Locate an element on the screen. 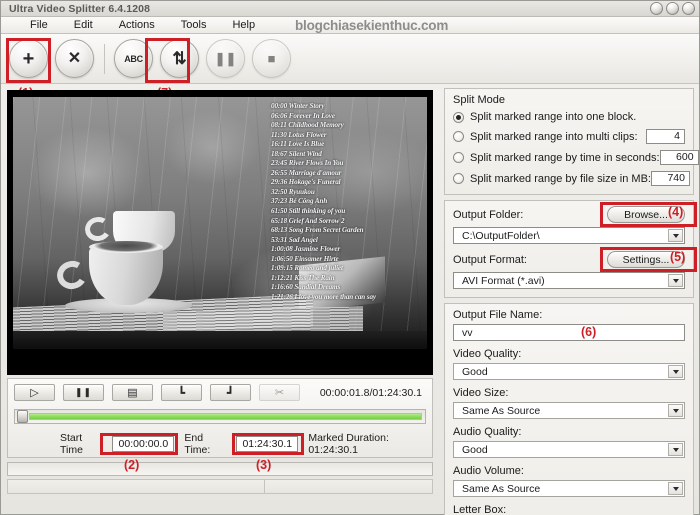 The width and height of the screenshot is (700, 515). annotation-label-2: (2) is located at coordinates (132, 465).